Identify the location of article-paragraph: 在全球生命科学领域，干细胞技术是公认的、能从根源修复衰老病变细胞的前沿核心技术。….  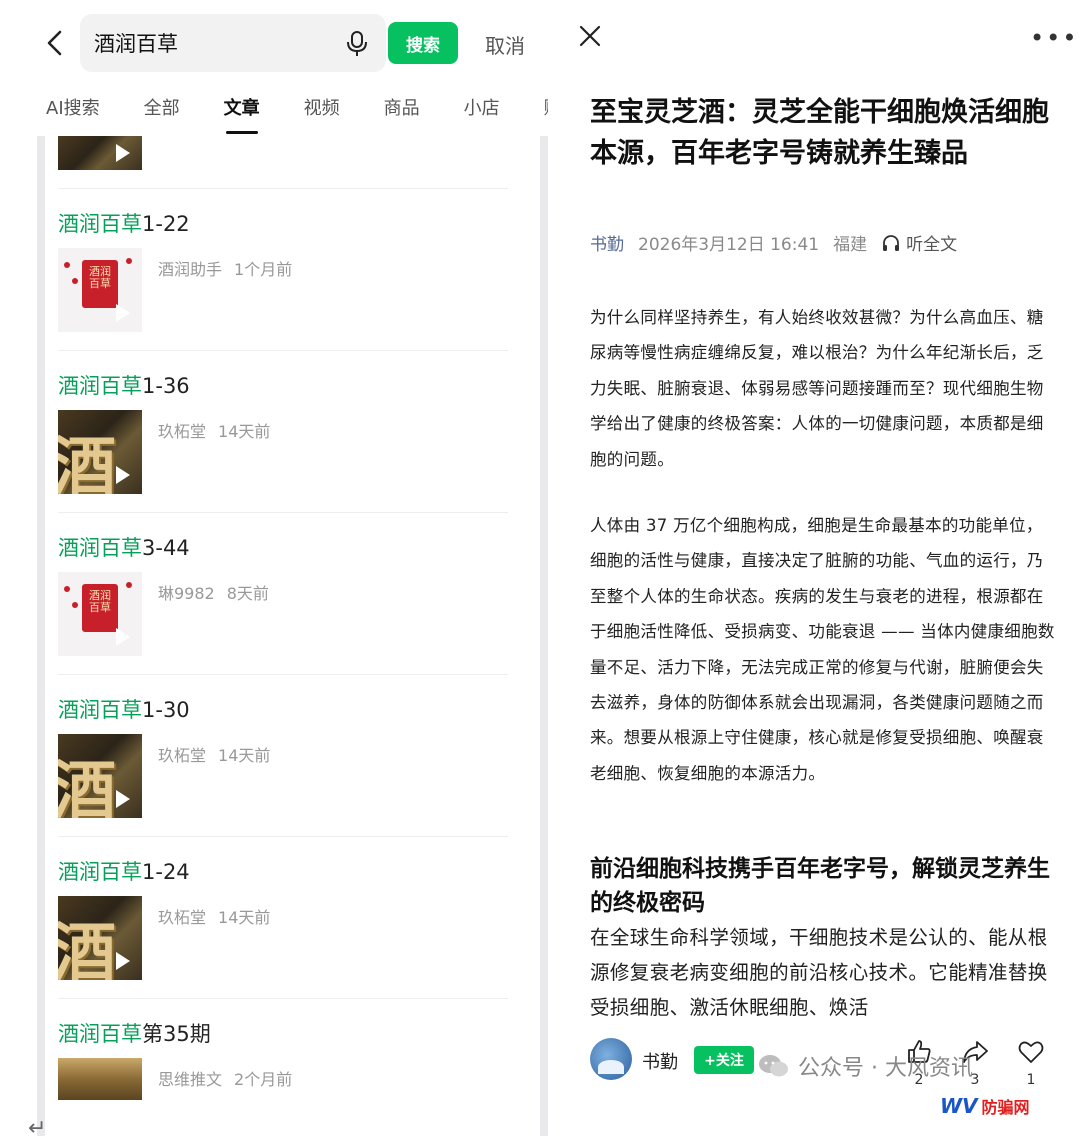
(819, 972).